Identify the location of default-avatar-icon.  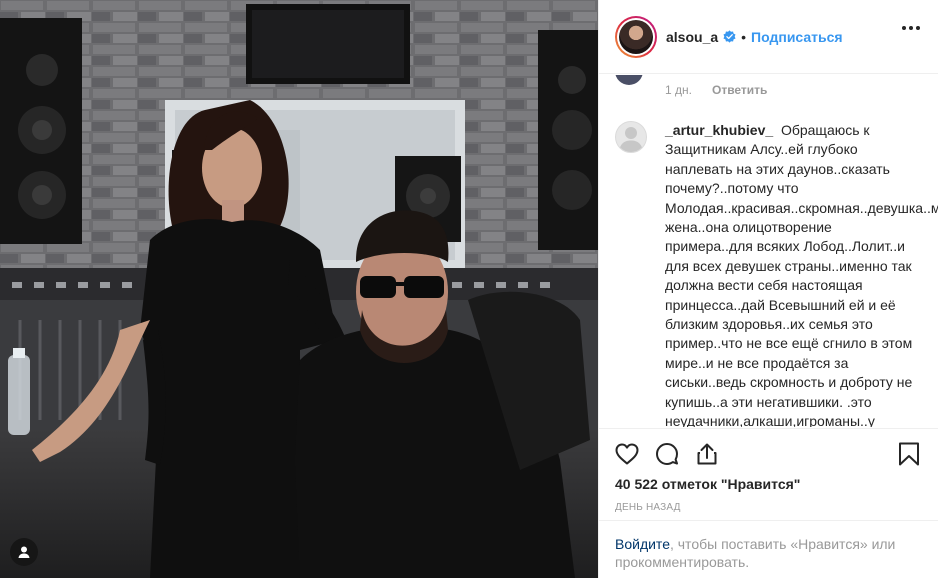
(631, 139).